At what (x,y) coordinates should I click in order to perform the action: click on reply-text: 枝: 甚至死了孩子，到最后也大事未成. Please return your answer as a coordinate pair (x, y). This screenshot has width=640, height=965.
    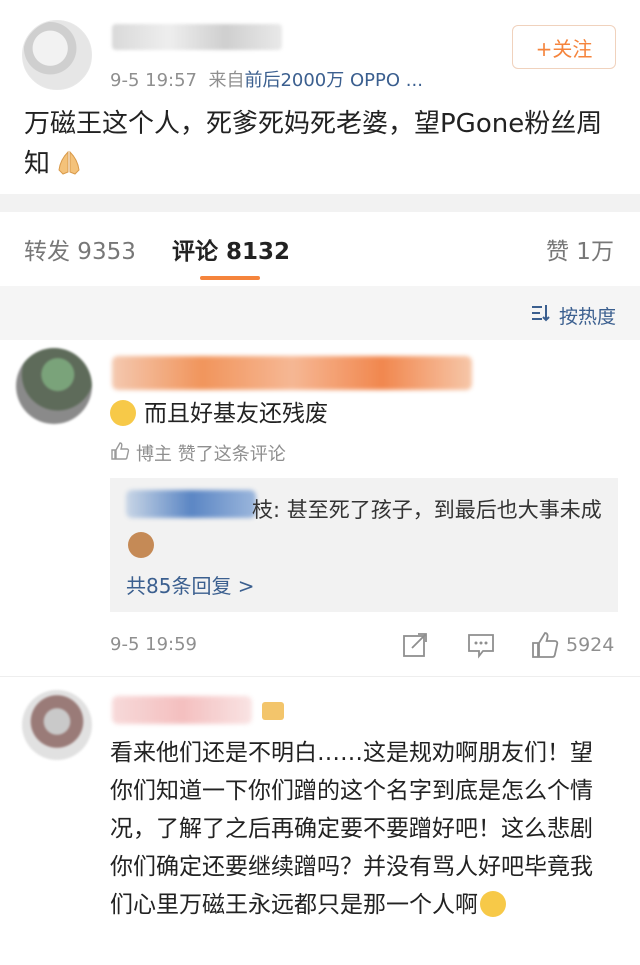
    Looking at the image, I should click on (366, 528).